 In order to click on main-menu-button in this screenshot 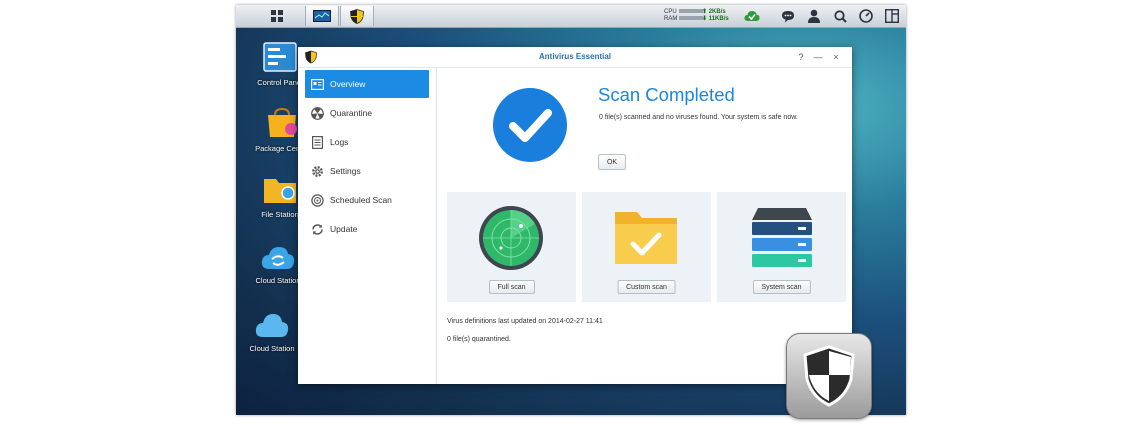, I will do `click(277, 16)`.